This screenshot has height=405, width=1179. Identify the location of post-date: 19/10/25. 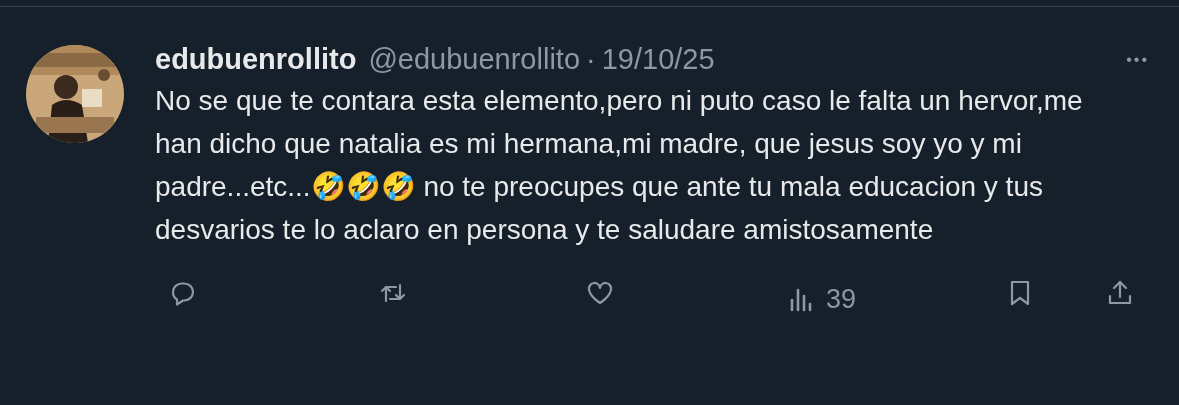
(658, 60).